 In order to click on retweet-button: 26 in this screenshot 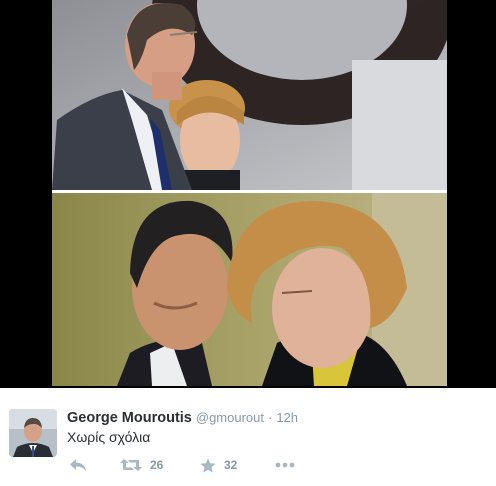, I will do `click(141, 465)`.